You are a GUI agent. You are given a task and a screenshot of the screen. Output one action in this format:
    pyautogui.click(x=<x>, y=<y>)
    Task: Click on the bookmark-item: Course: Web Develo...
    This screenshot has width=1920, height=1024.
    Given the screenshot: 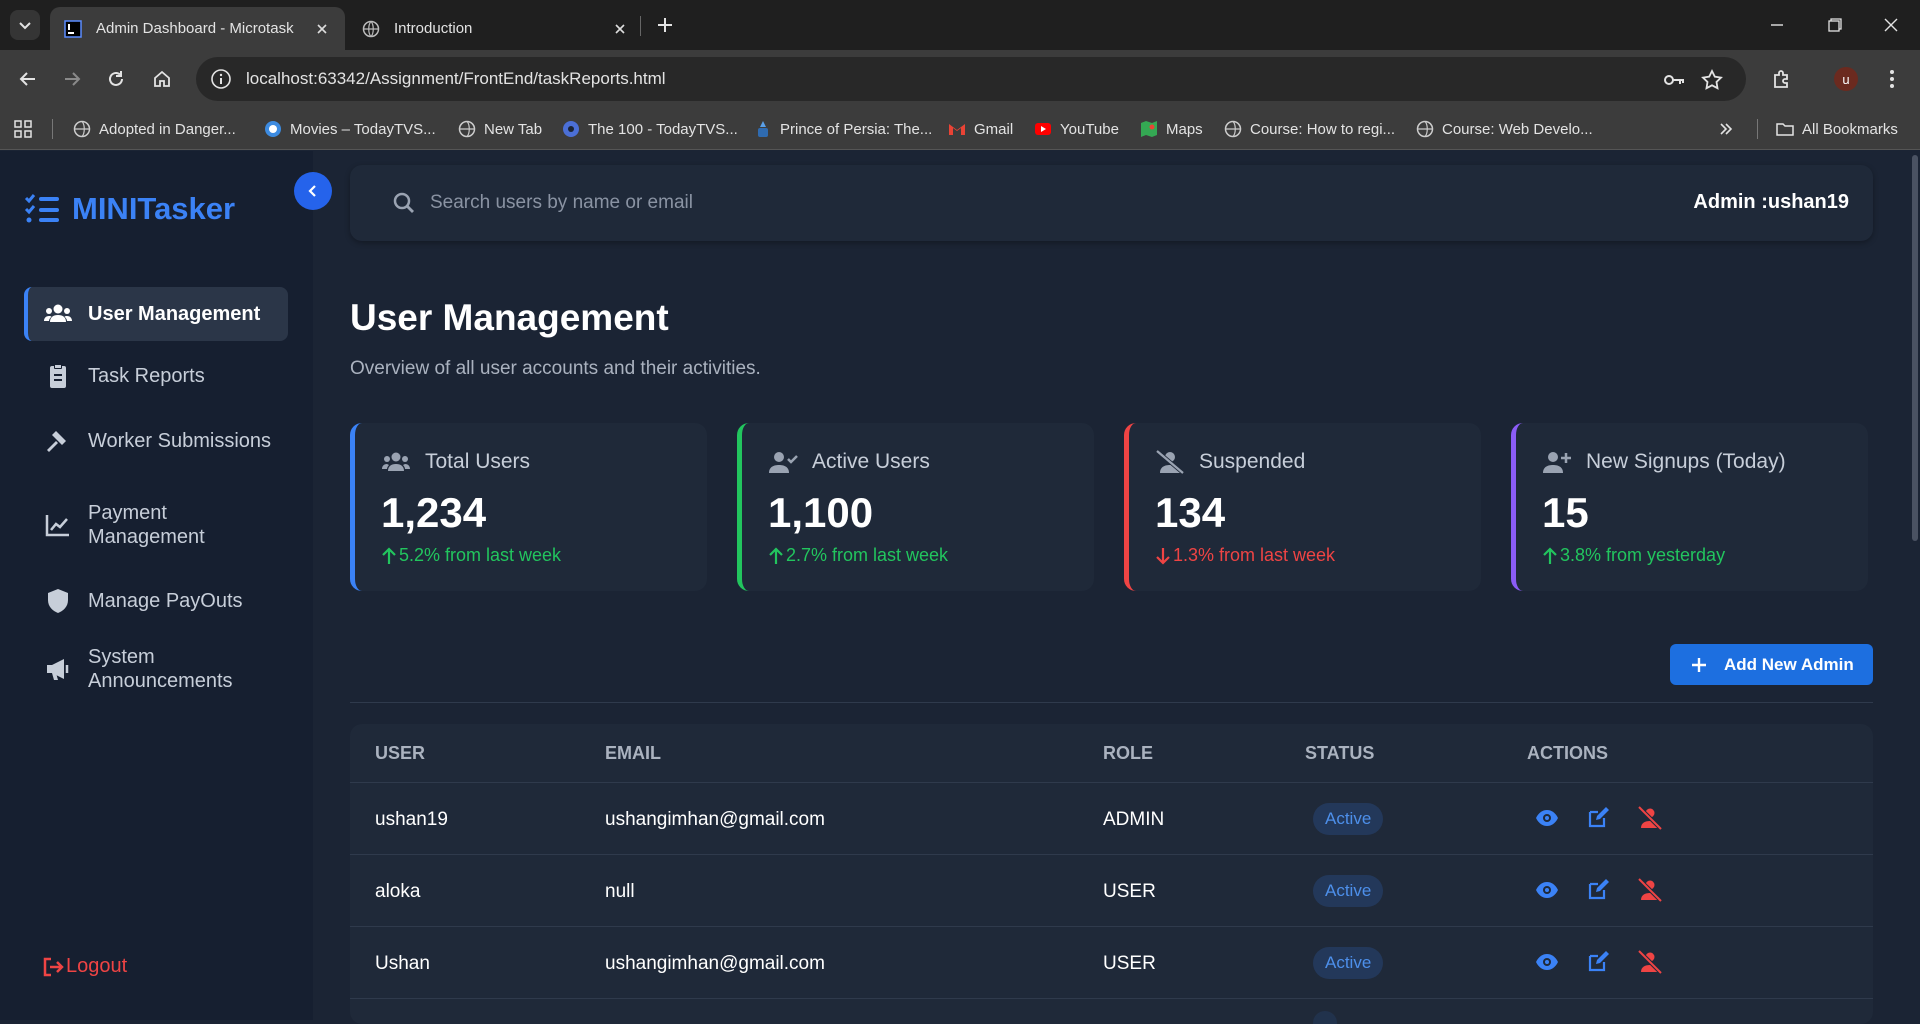 What is the action you would take?
    pyautogui.click(x=1504, y=129)
    